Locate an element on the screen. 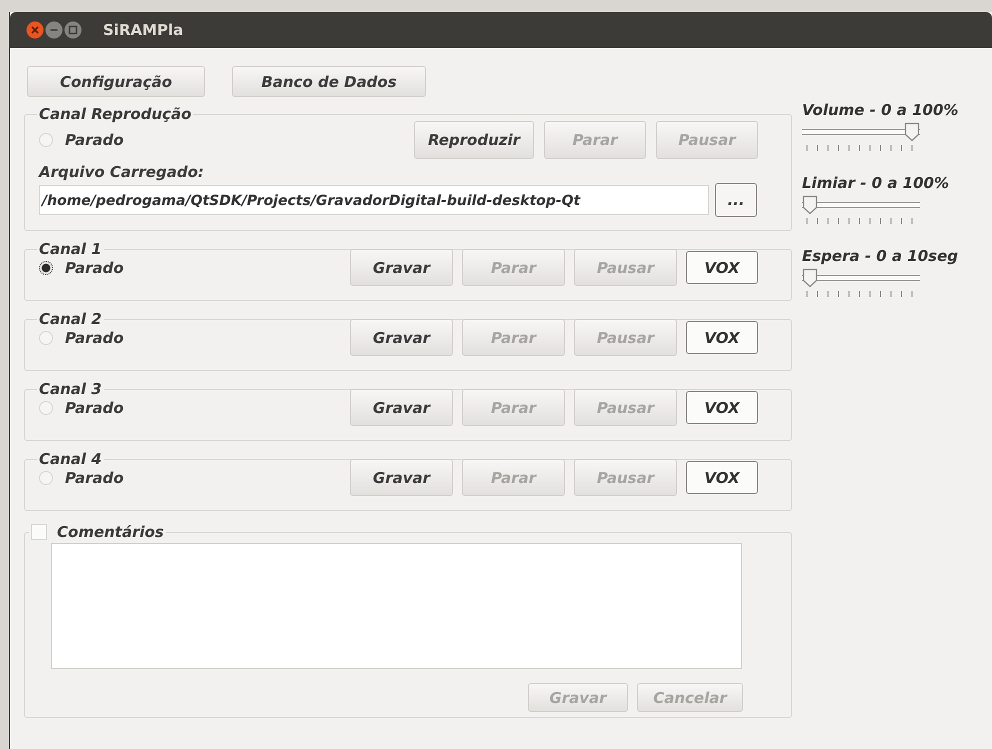 The width and height of the screenshot is (992, 749). group-title: Comentários is located at coordinates (110, 532).